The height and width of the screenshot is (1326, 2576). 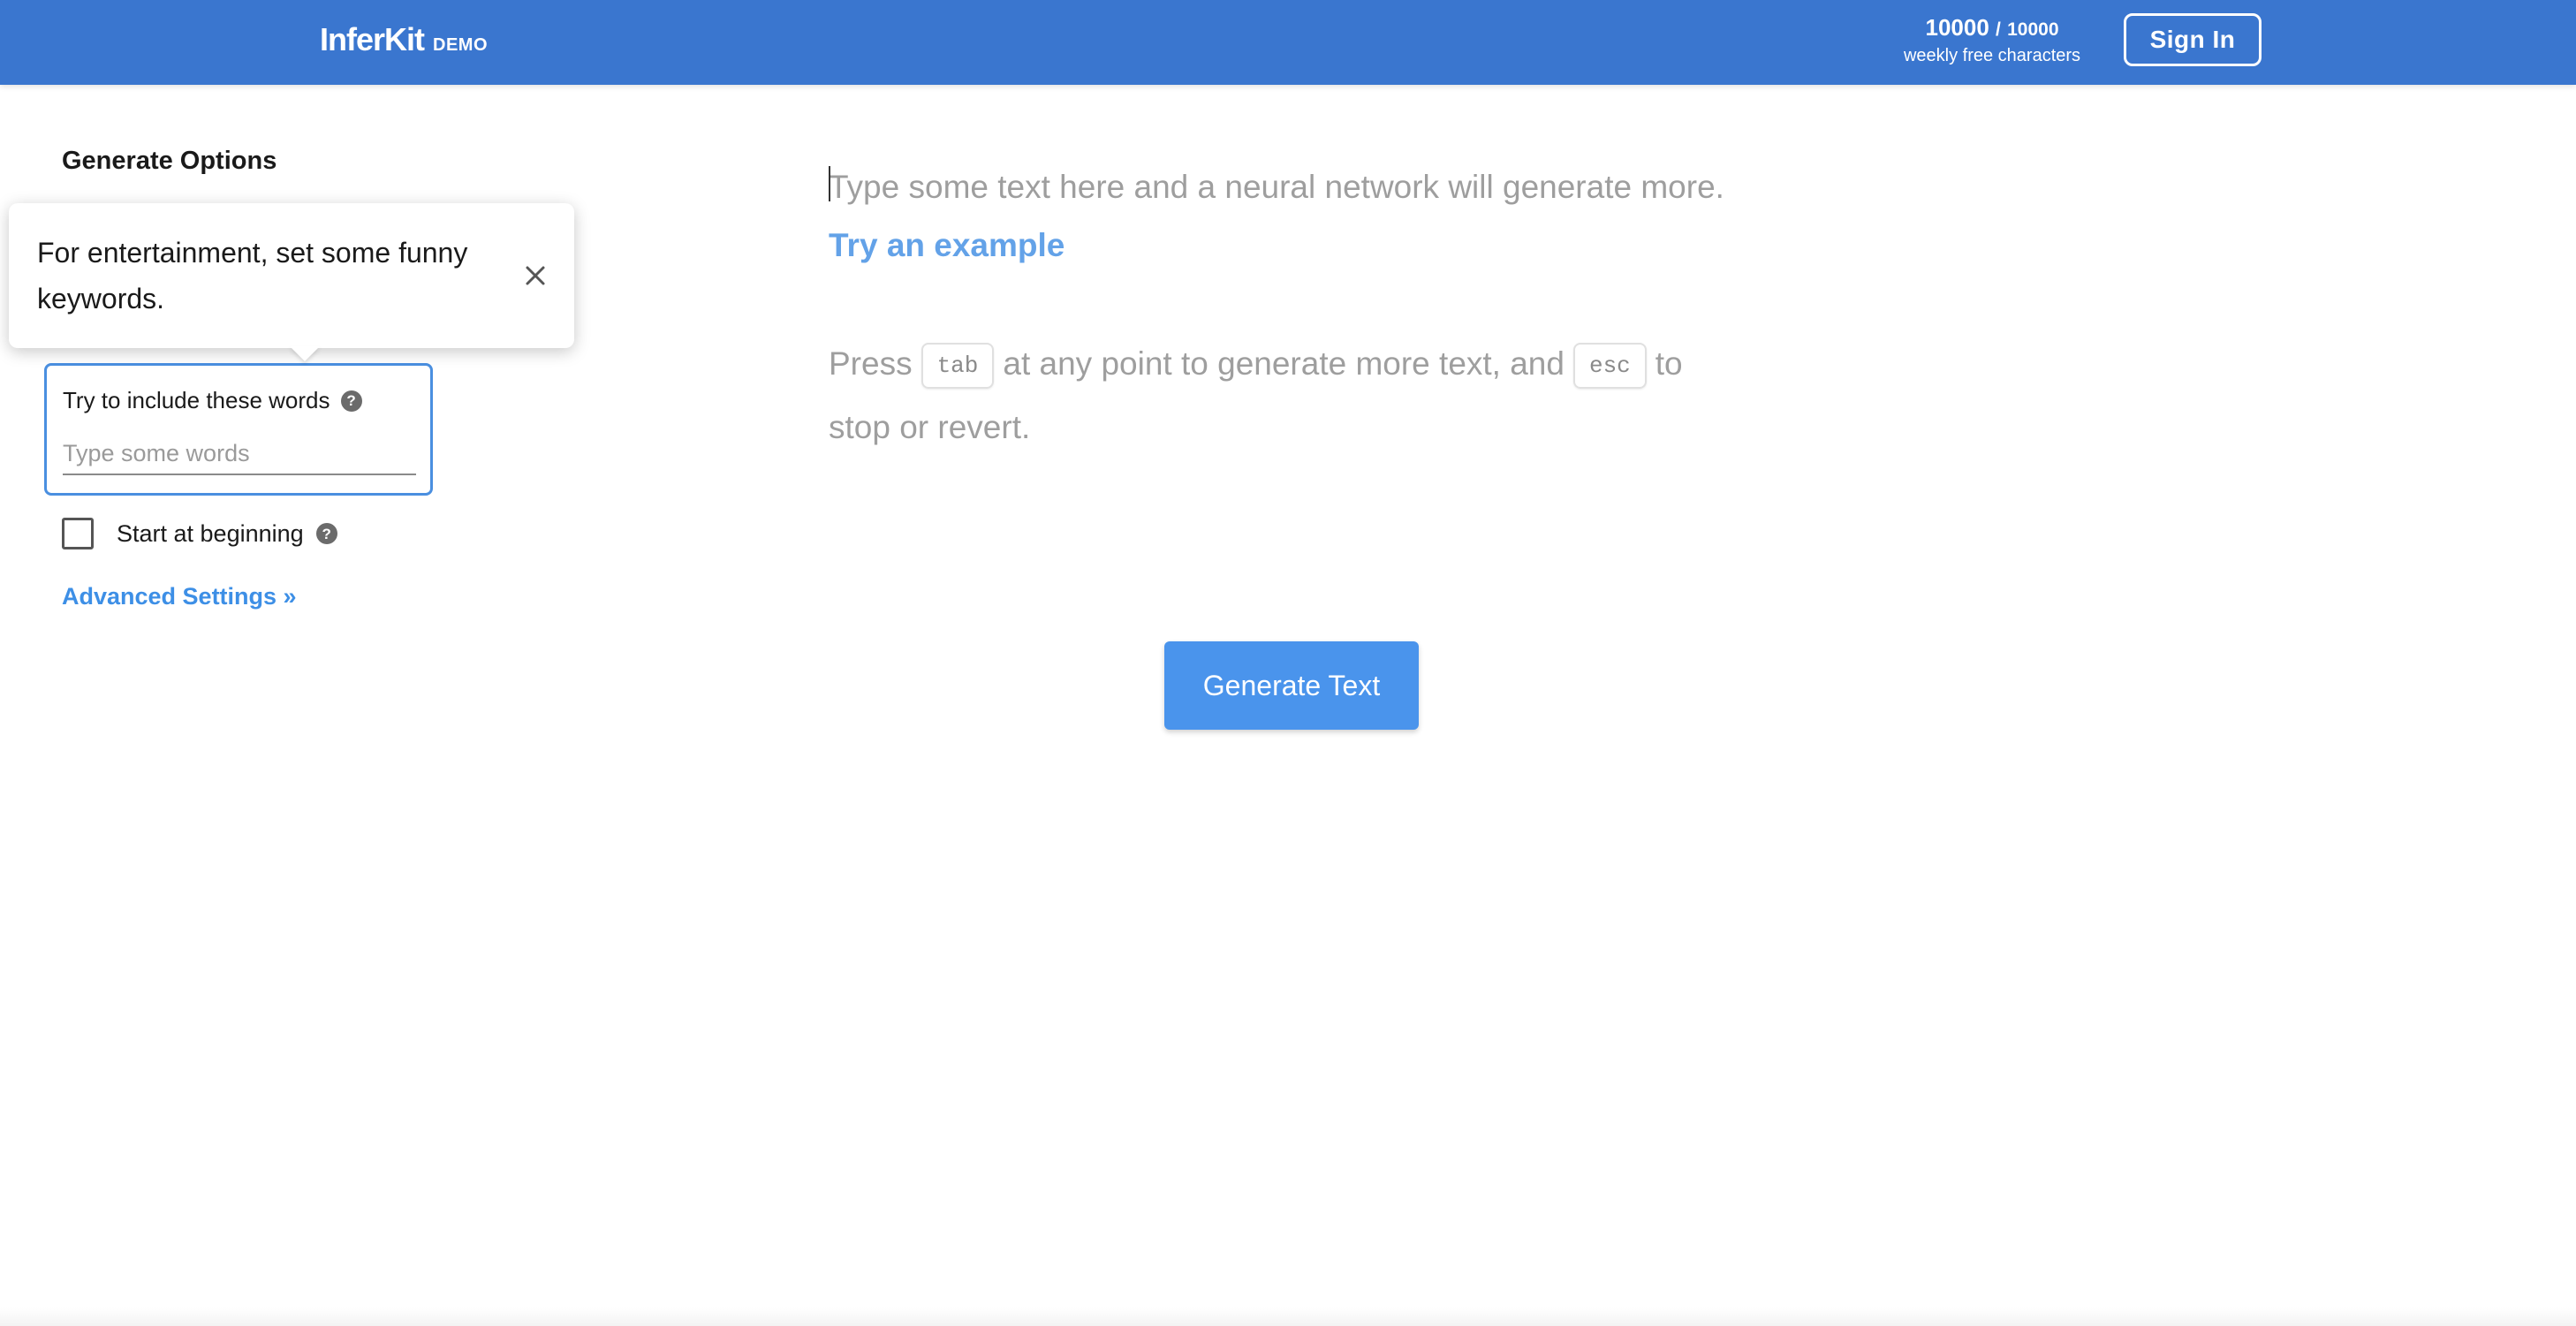 What do you see at coordinates (78, 533) in the screenshot?
I see `start-at-beginning-checkbox` at bounding box center [78, 533].